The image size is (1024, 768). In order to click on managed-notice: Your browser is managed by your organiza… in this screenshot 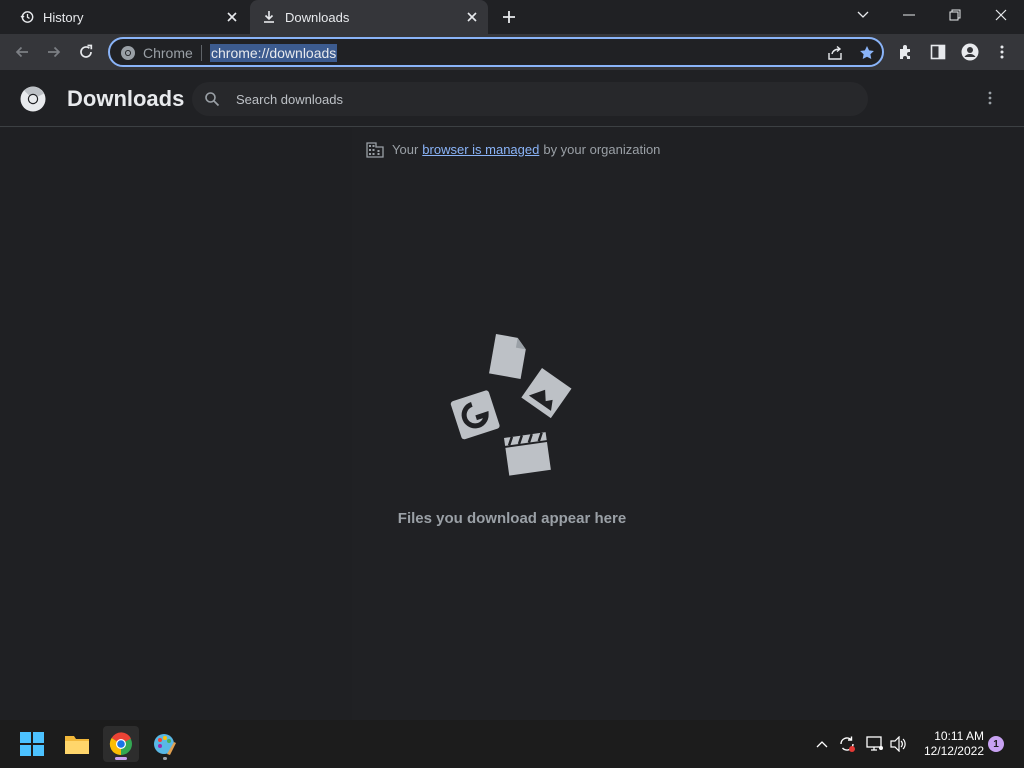, I will do `click(513, 149)`.